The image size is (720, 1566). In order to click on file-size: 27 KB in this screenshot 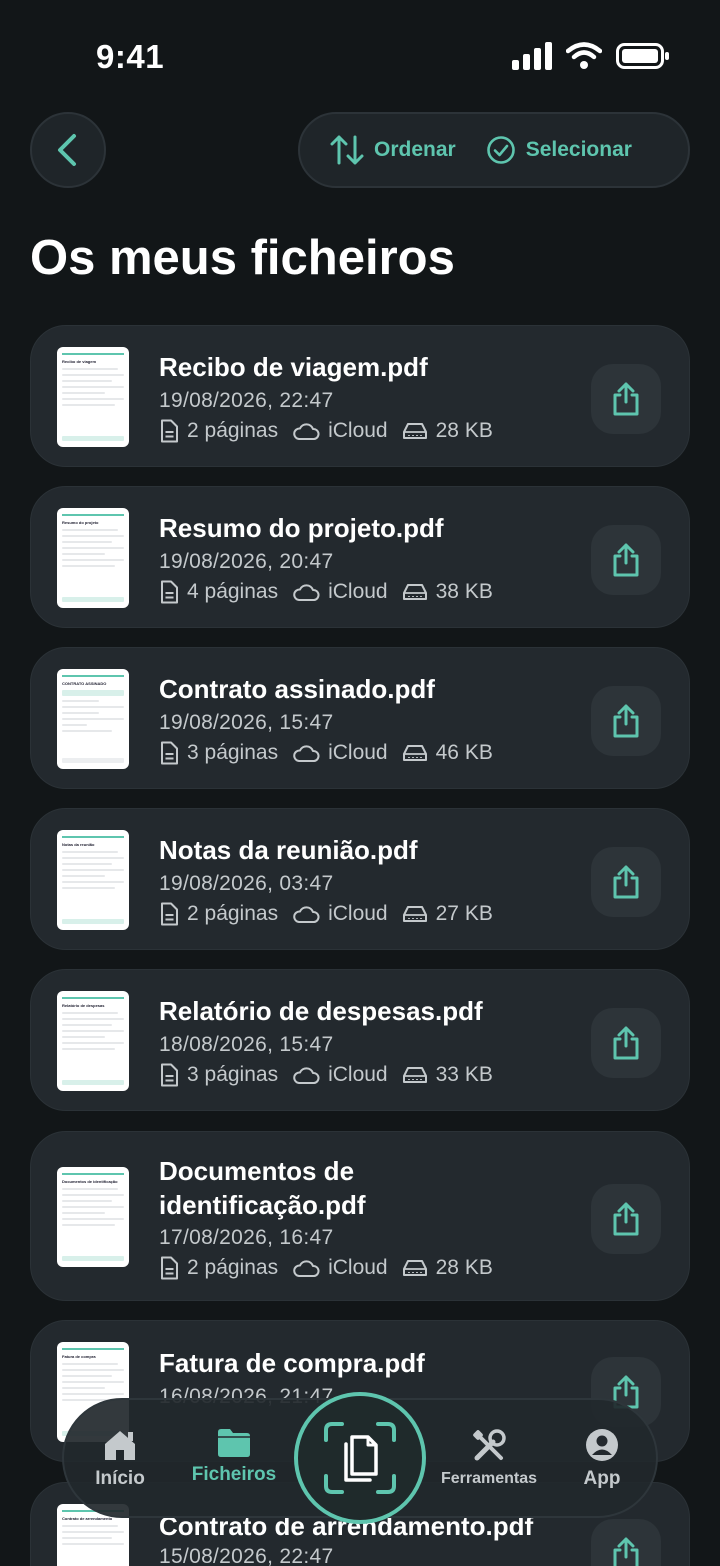, I will do `click(464, 913)`.